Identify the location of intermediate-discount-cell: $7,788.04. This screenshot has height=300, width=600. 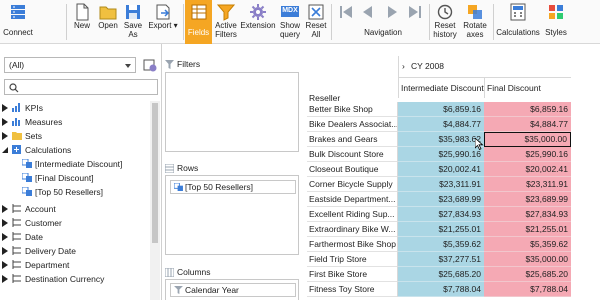
(441, 289).